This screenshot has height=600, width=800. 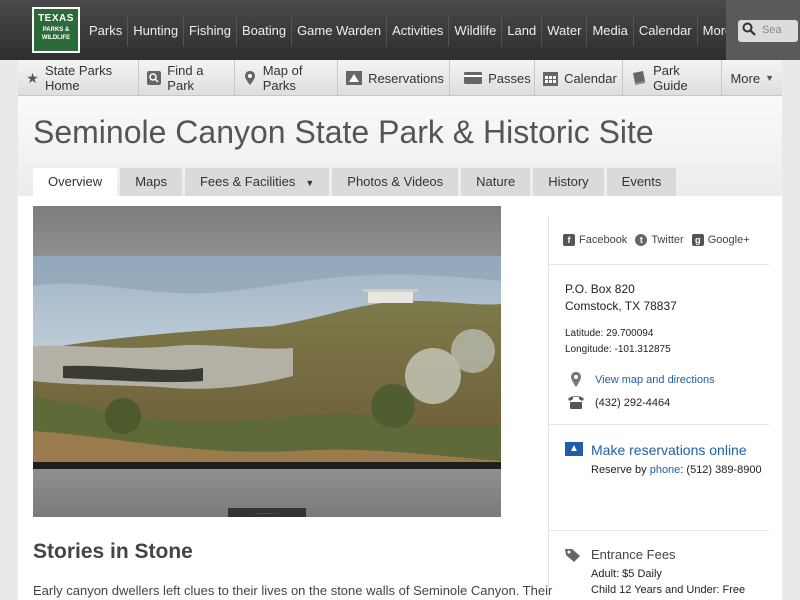 I want to click on phone-icon, so click(x=576, y=403).